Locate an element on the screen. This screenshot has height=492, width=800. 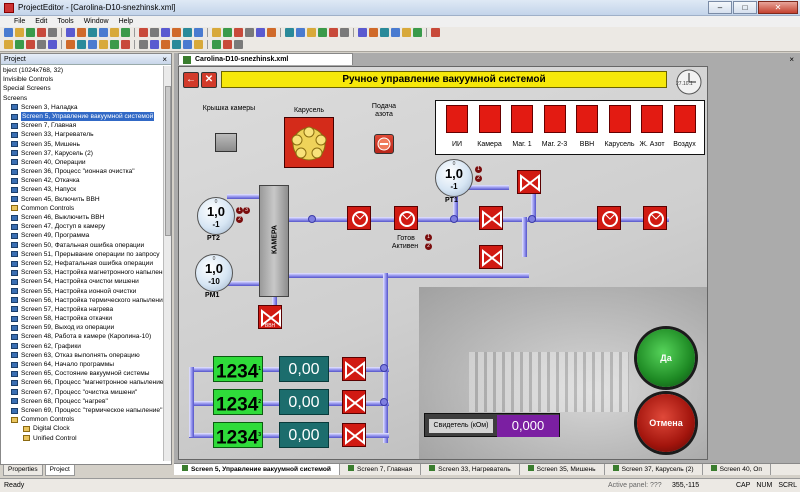
chamber: КАМЕРА is located at coordinates (274, 241).